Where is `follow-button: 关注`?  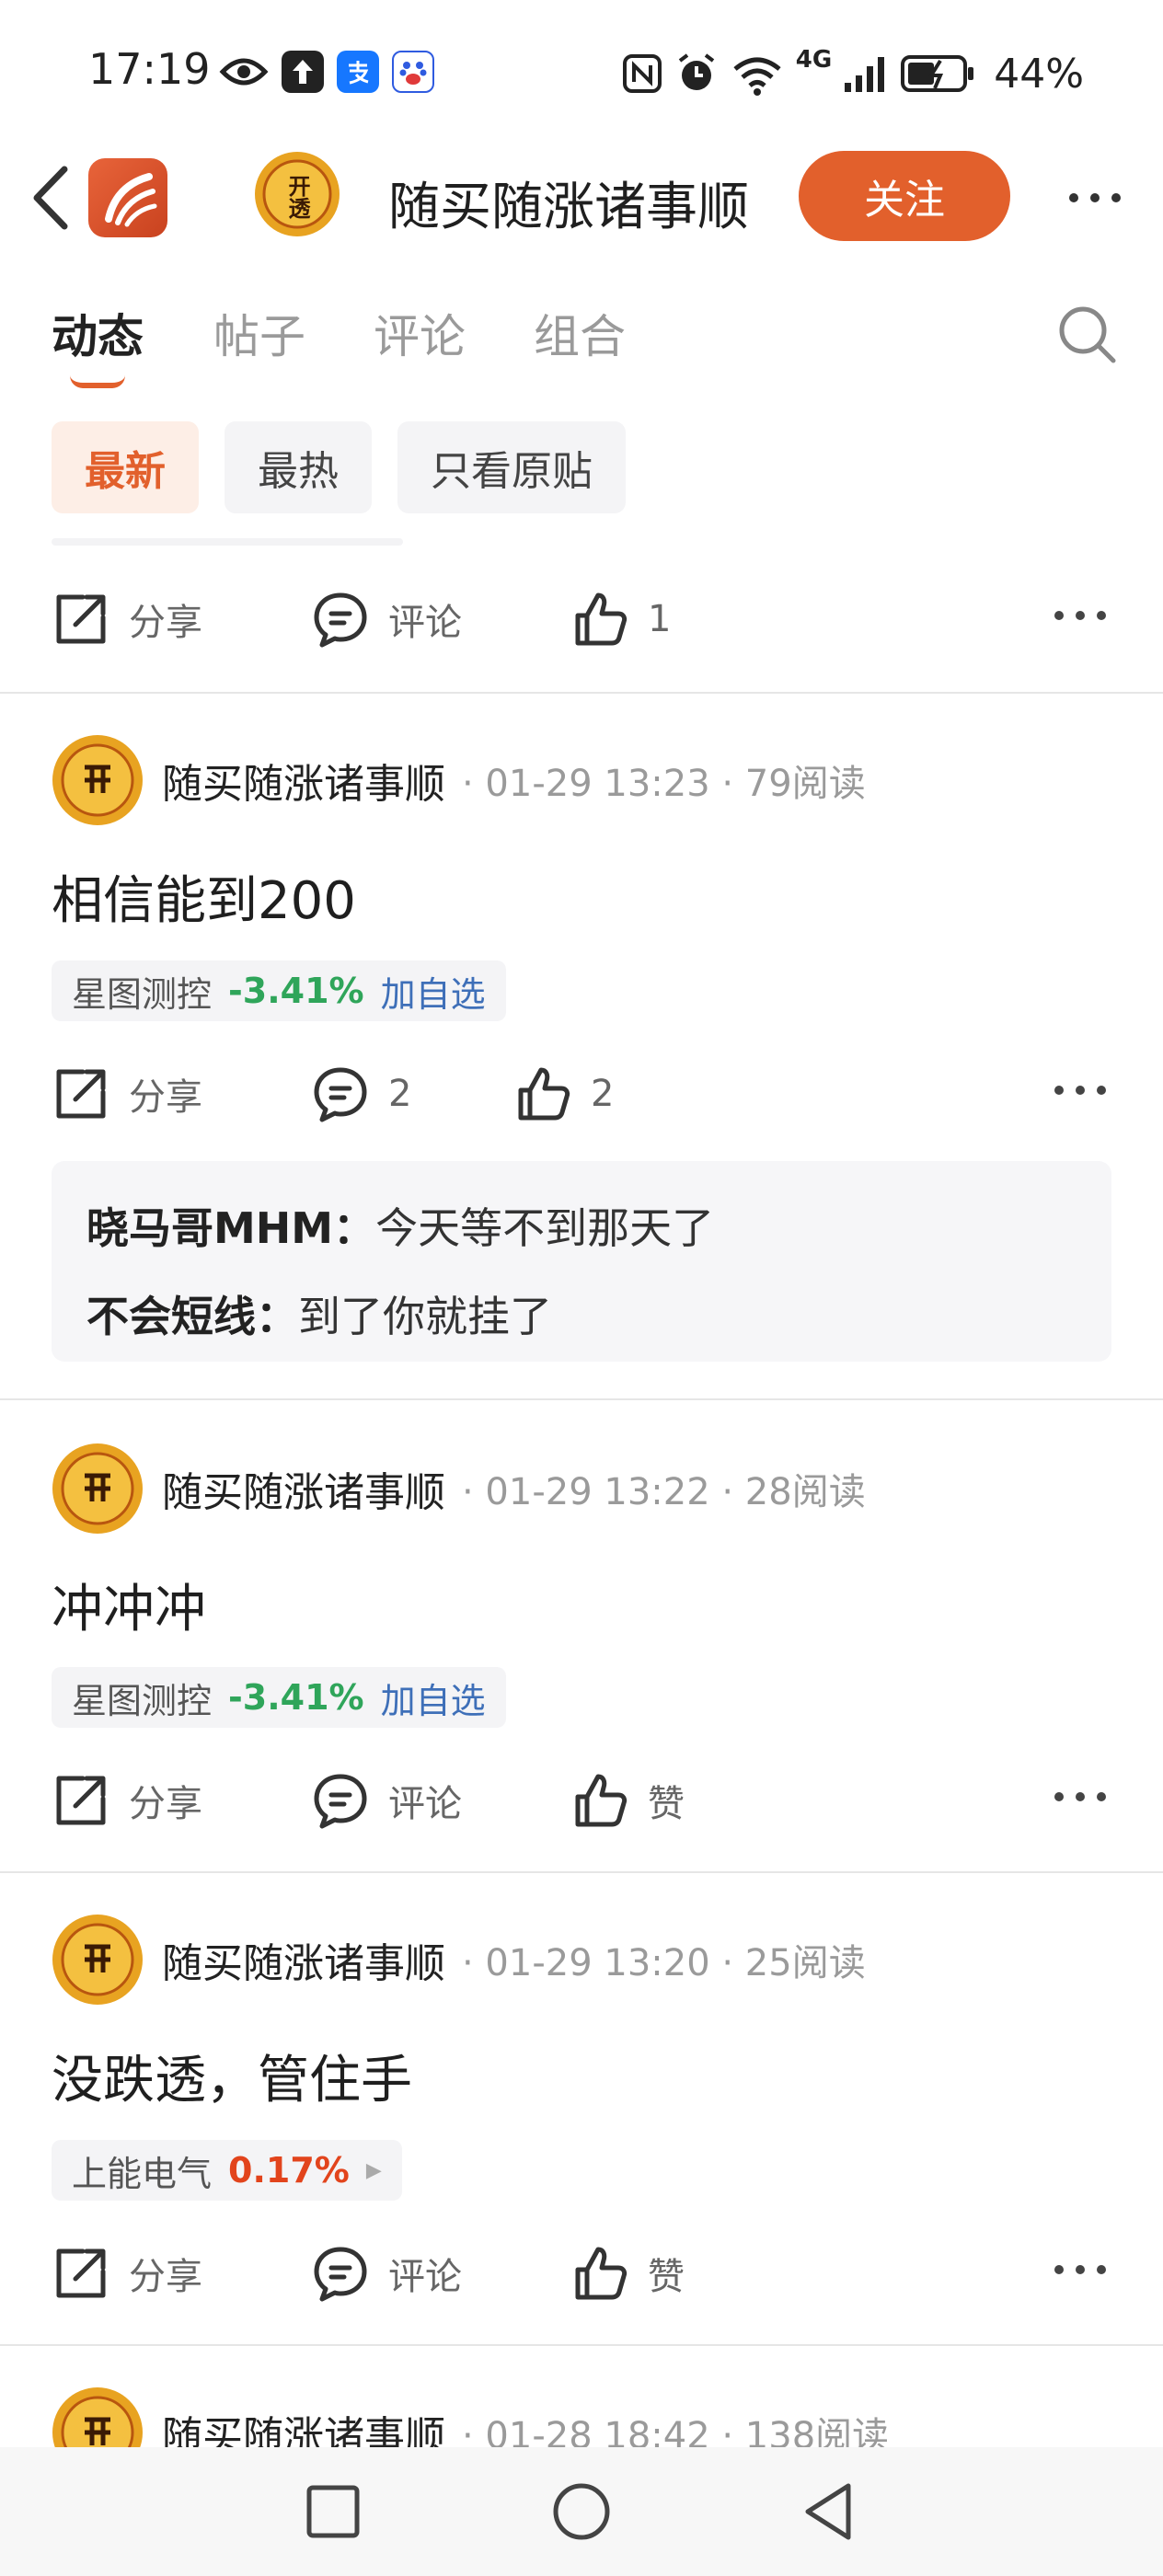 follow-button: 关注 is located at coordinates (905, 196).